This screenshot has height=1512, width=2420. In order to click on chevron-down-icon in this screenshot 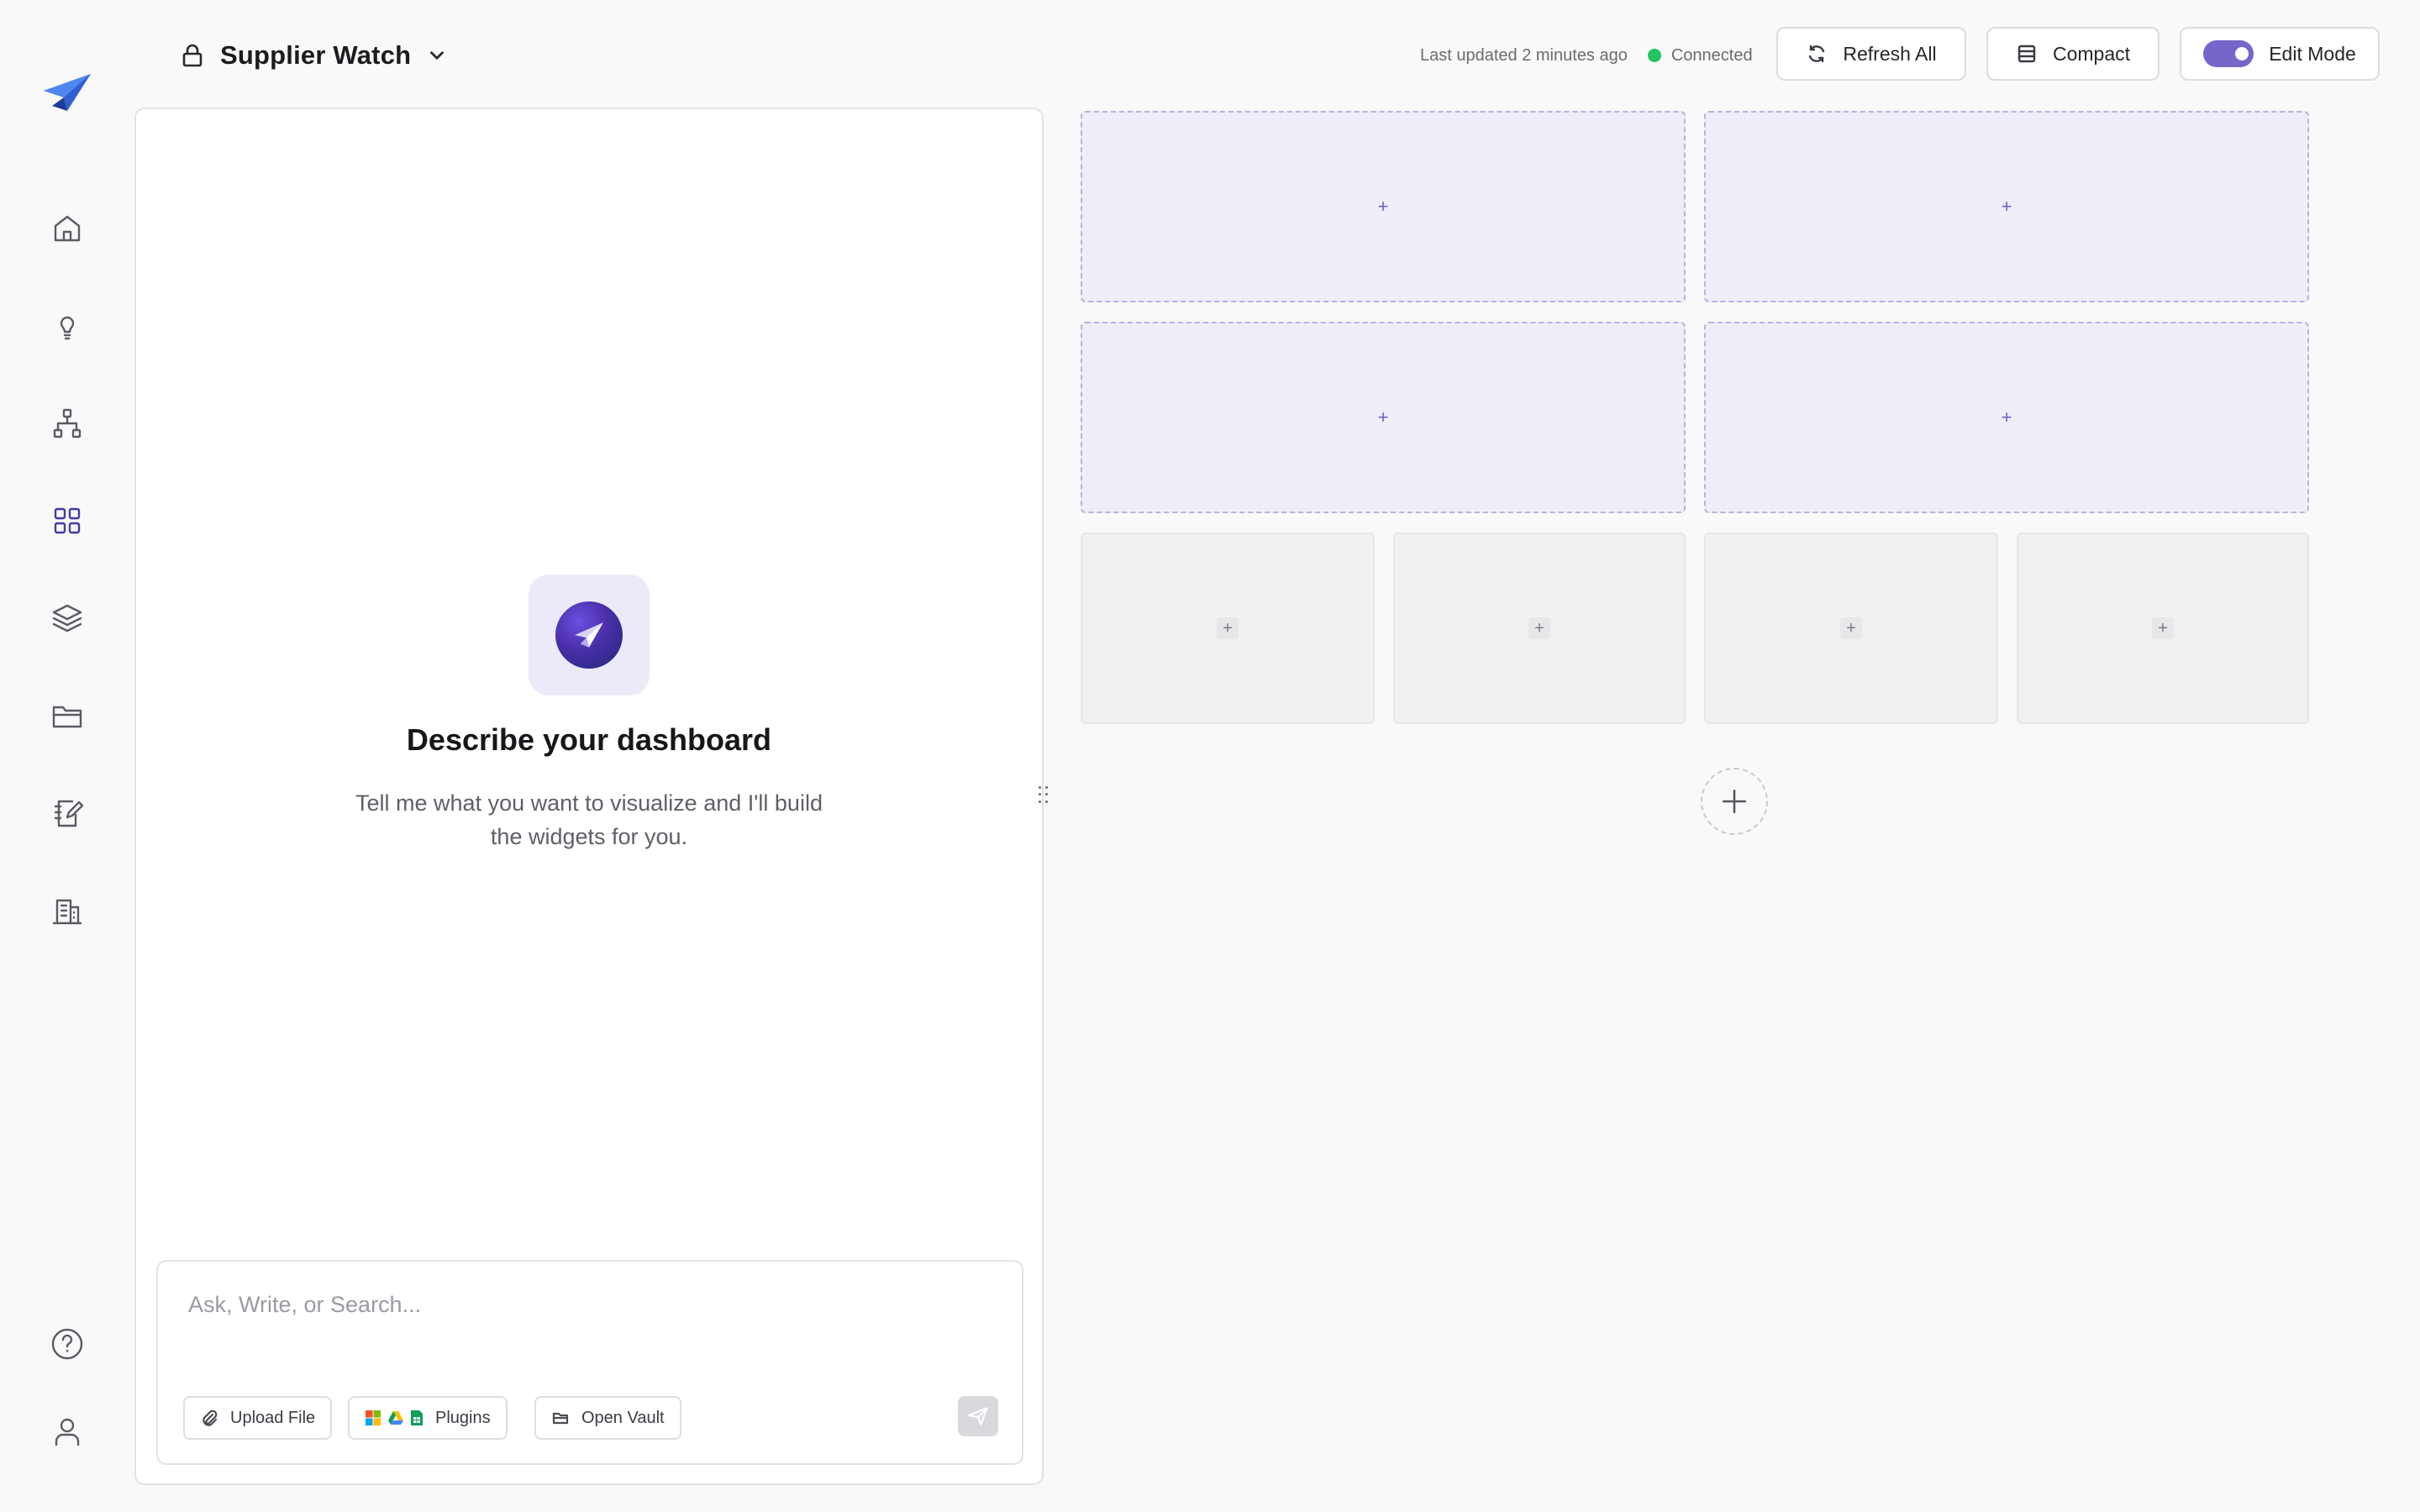, I will do `click(437, 55)`.